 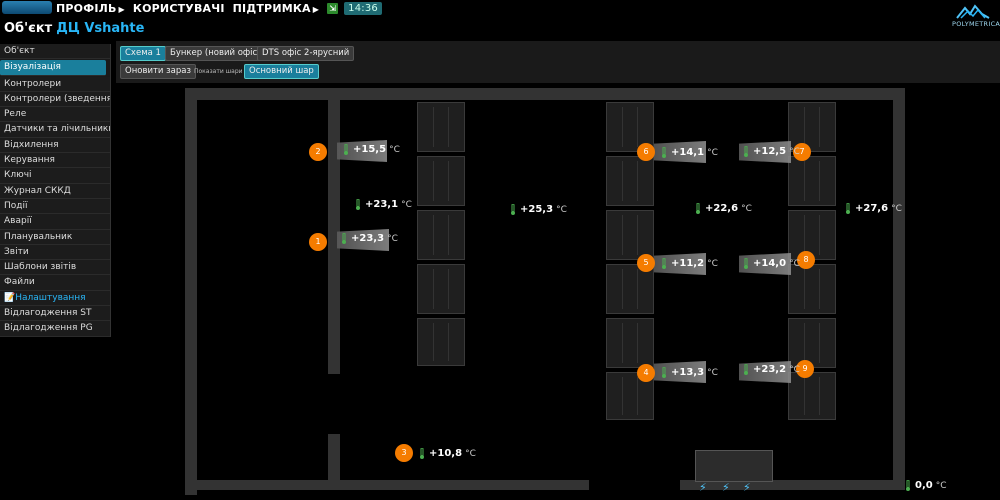 I want to click on temperature-reading: +14,1 °C, so click(x=689, y=152).